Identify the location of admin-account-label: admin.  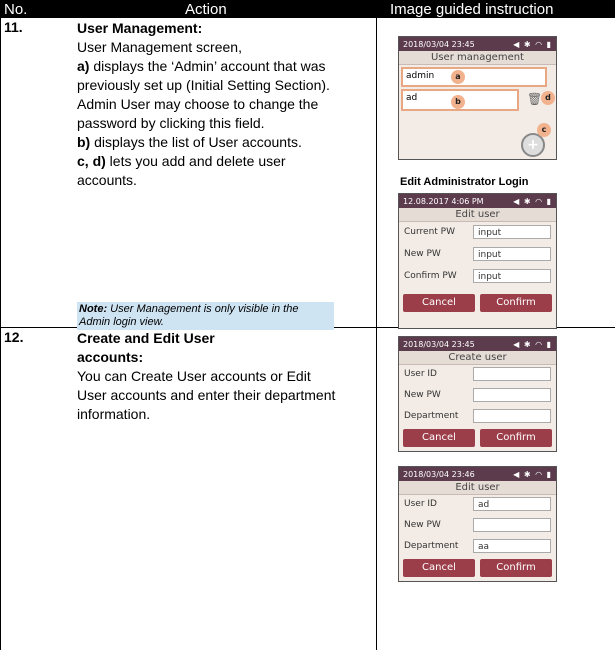
(420, 76).